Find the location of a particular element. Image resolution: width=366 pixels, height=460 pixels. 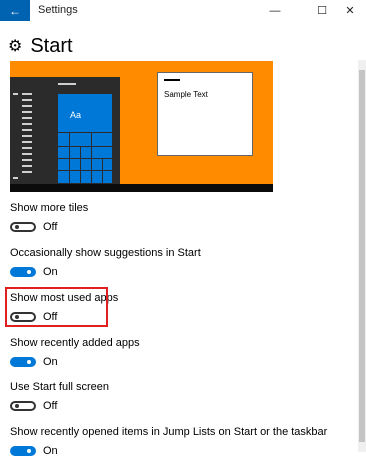

page-header: ⚙ Start is located at coordinates (40, 46).